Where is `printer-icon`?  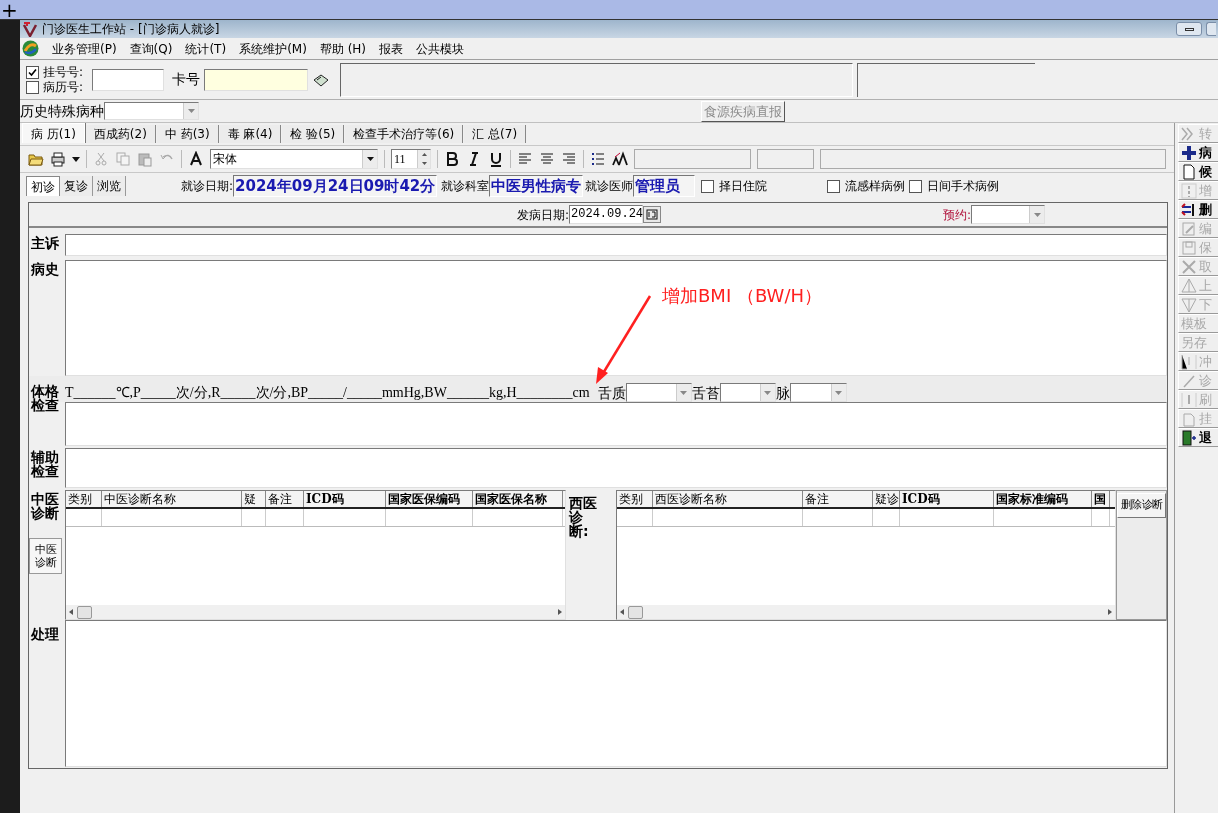
printer-icon is located at coordinates (58, 159).